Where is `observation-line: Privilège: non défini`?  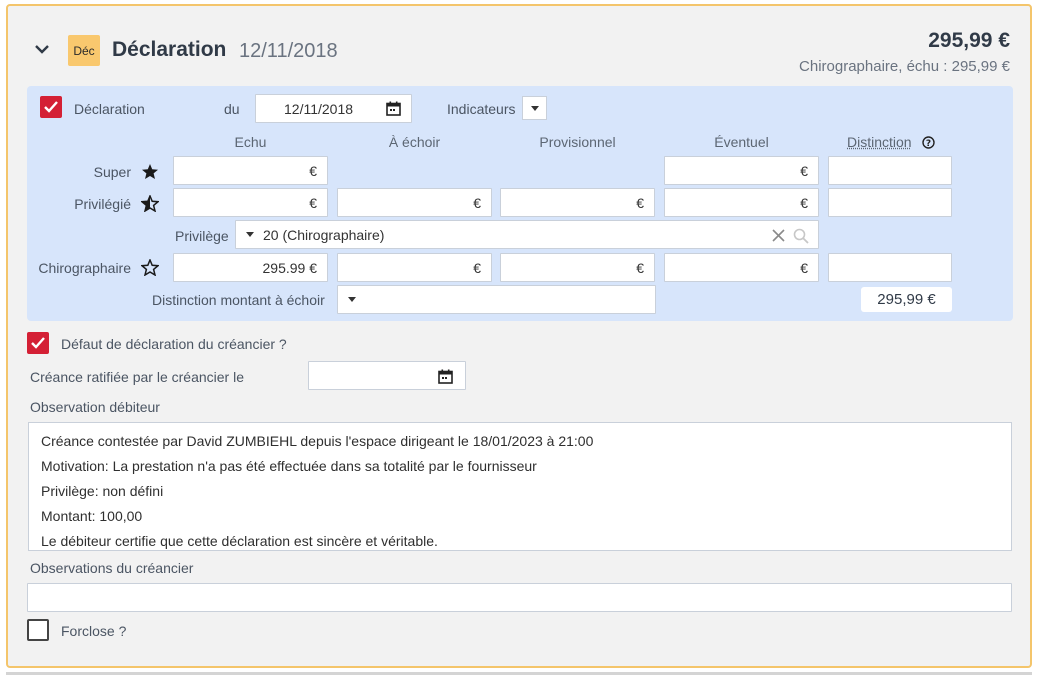
observation-line: Privilège: non défini is located at coordinates (102, 491).